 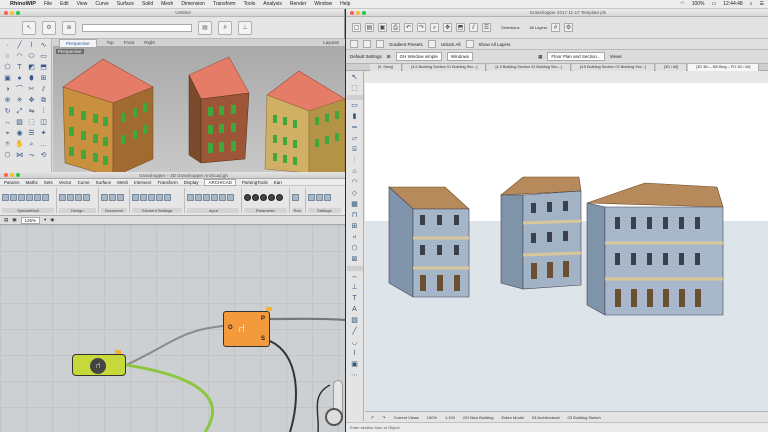 I want to click on curve-tool-icon: ∿, so click(x=43, y=46).